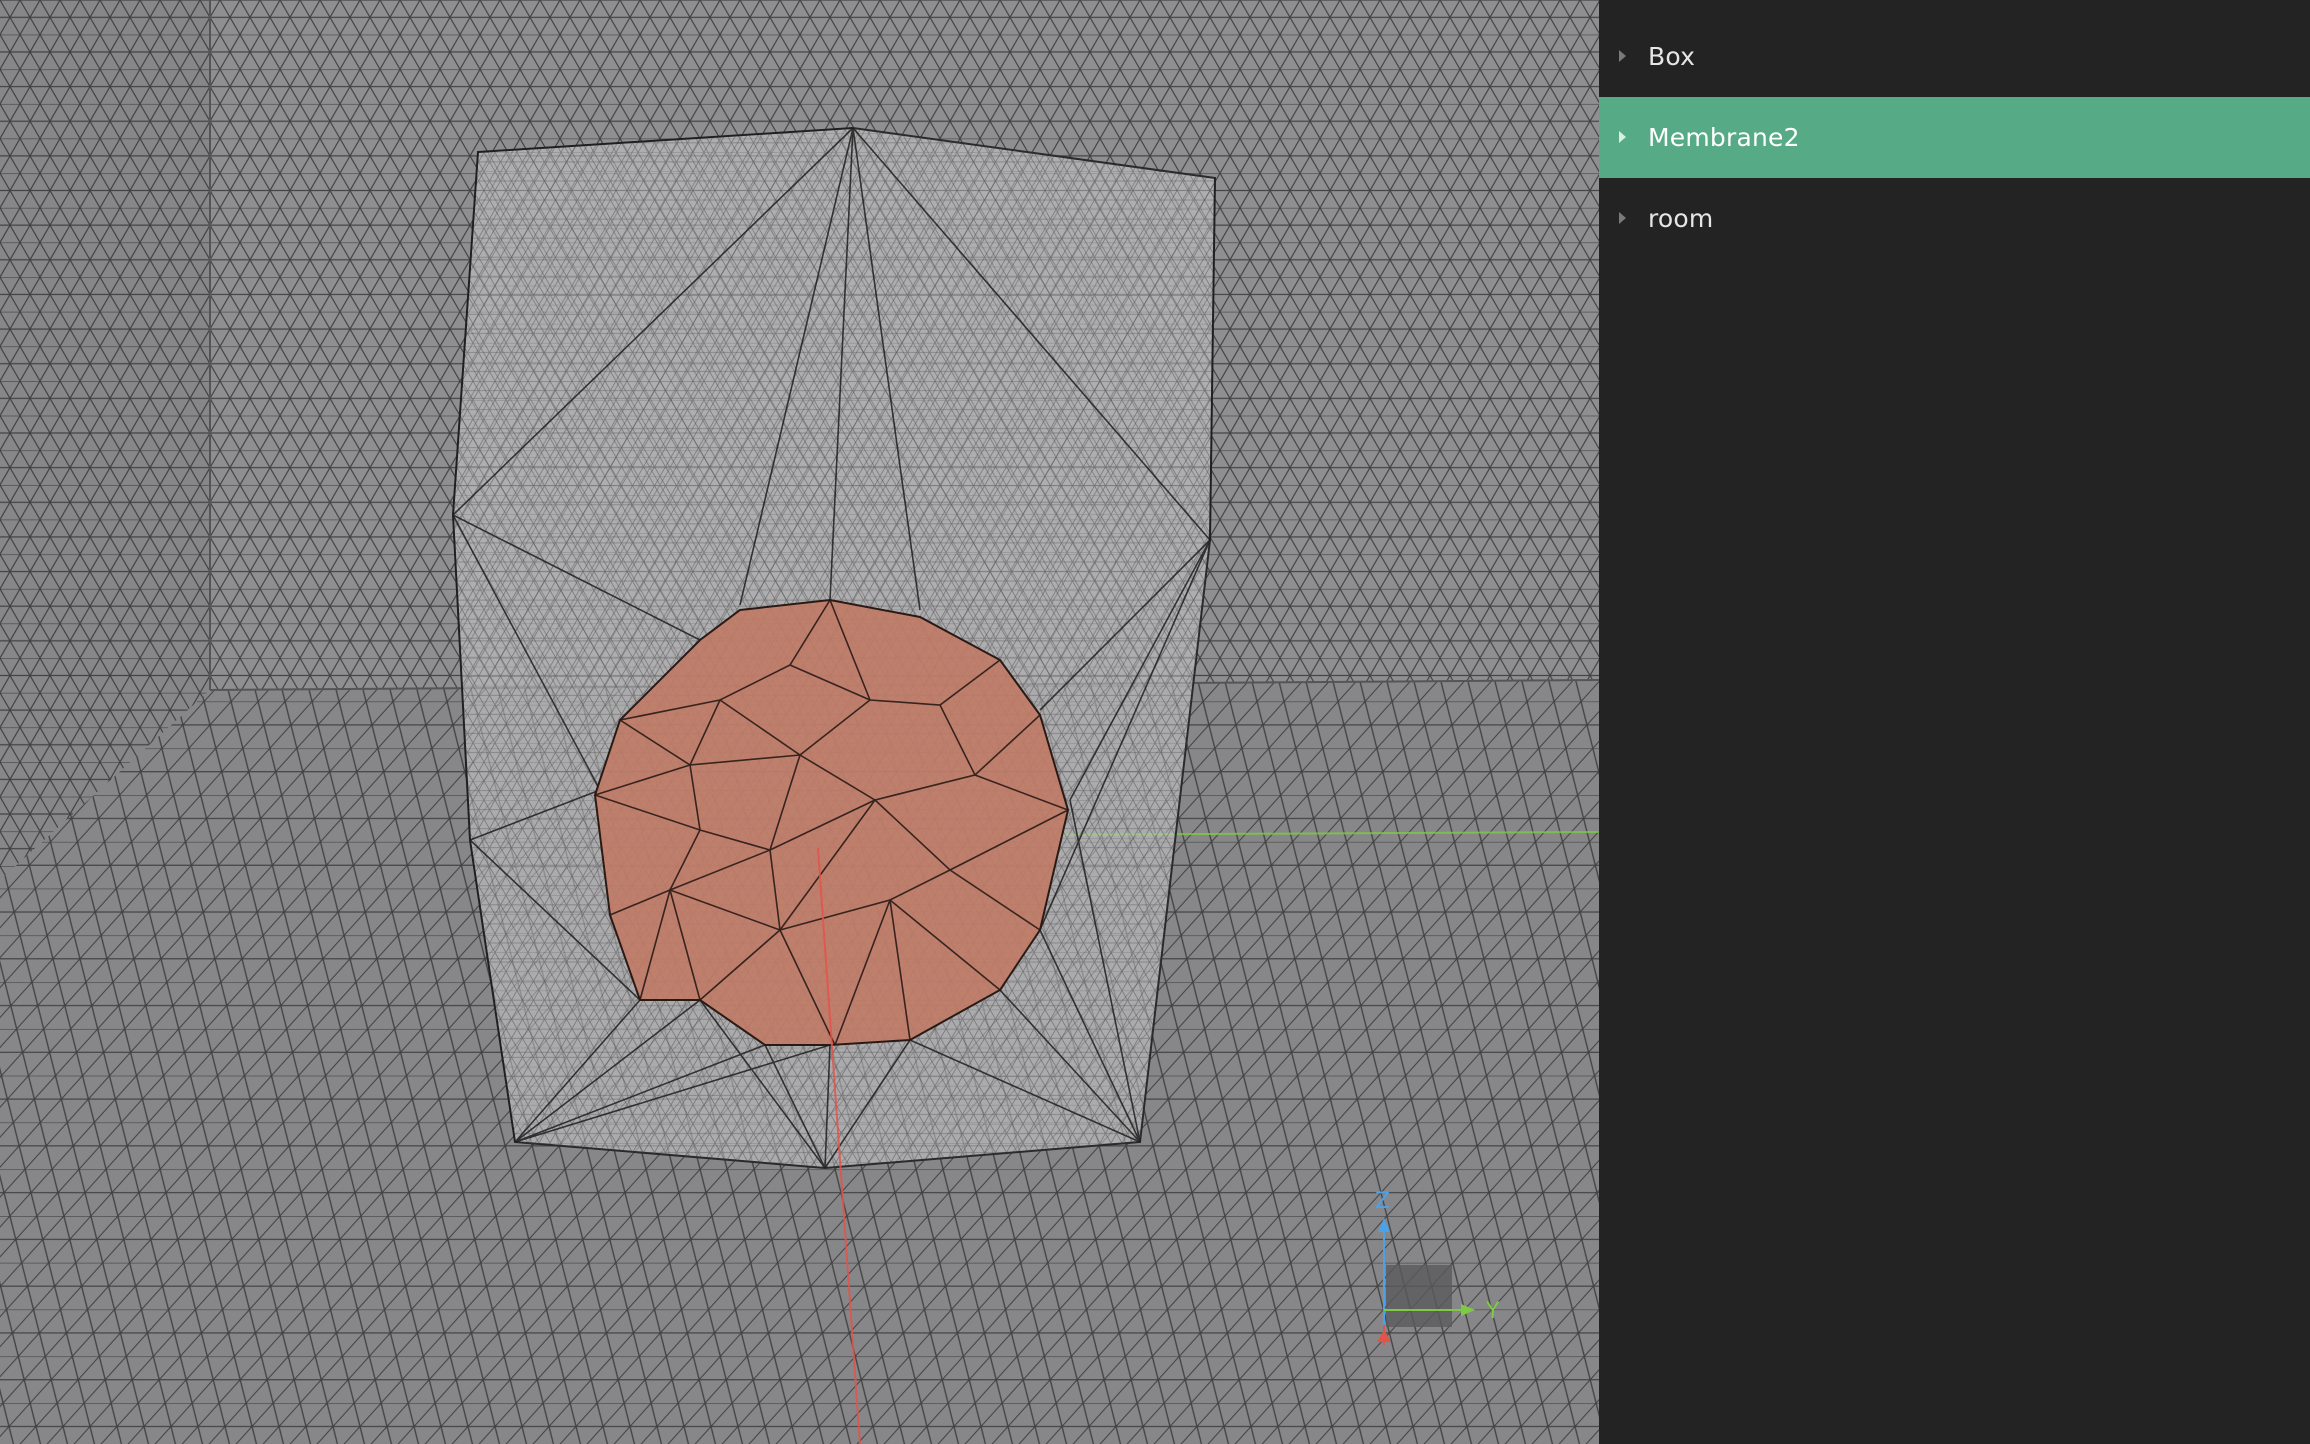 The image size is (2310, 1444). Describe the element at coordinates (1492, 1311) in the screenshot. I see `gizmo-y-label: Y` at that location.